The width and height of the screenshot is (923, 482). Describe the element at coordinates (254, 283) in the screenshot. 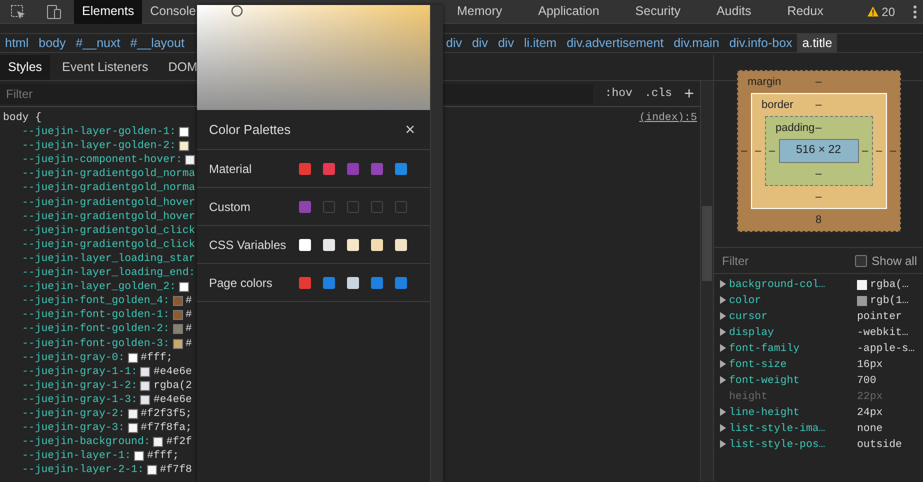

I see `palette-name: Page colors` at that location.